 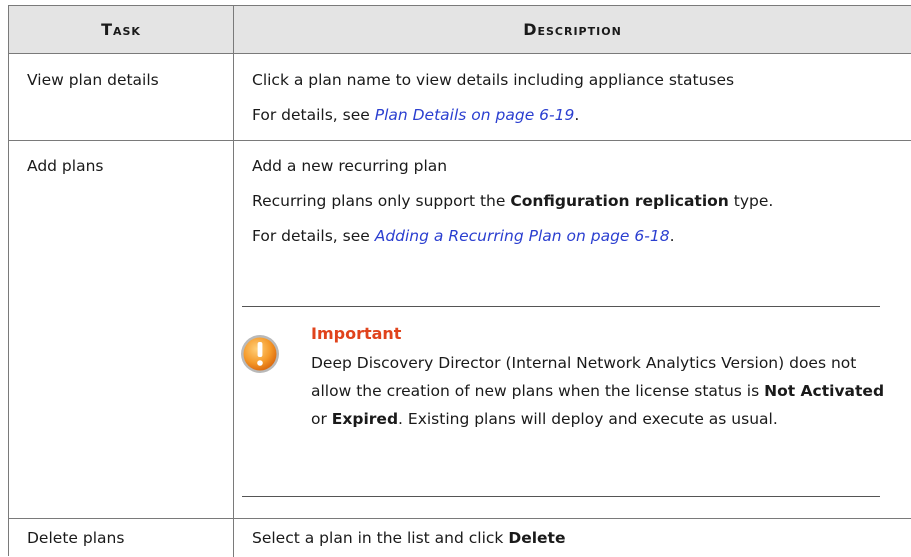 What do you see at coordinates (561, 496) in the screenshot?
I see `important-bottom-rule` at bounding box center [561, 496].